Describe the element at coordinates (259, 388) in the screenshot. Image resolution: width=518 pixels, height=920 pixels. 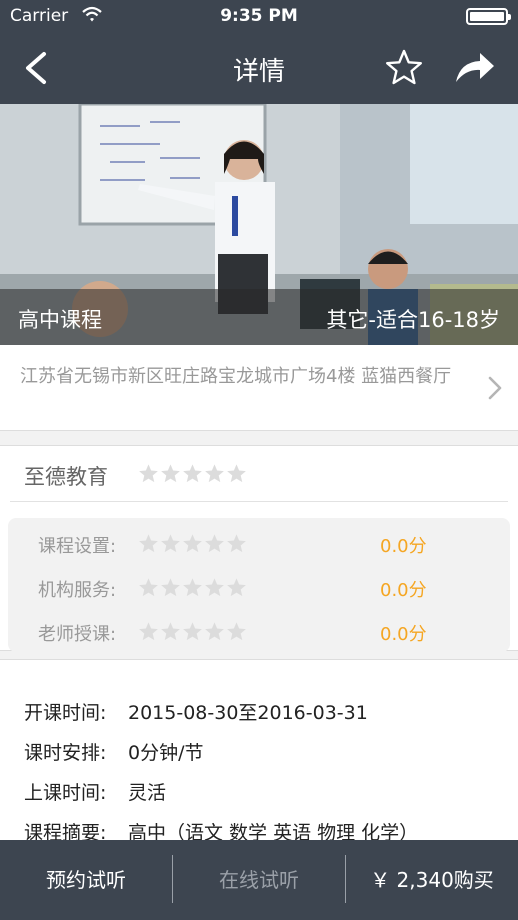
I see `address-row: 江苏省无锡市新区旺庄路宝龙城市广场4楼 蓝猫西餐厅` at that location.